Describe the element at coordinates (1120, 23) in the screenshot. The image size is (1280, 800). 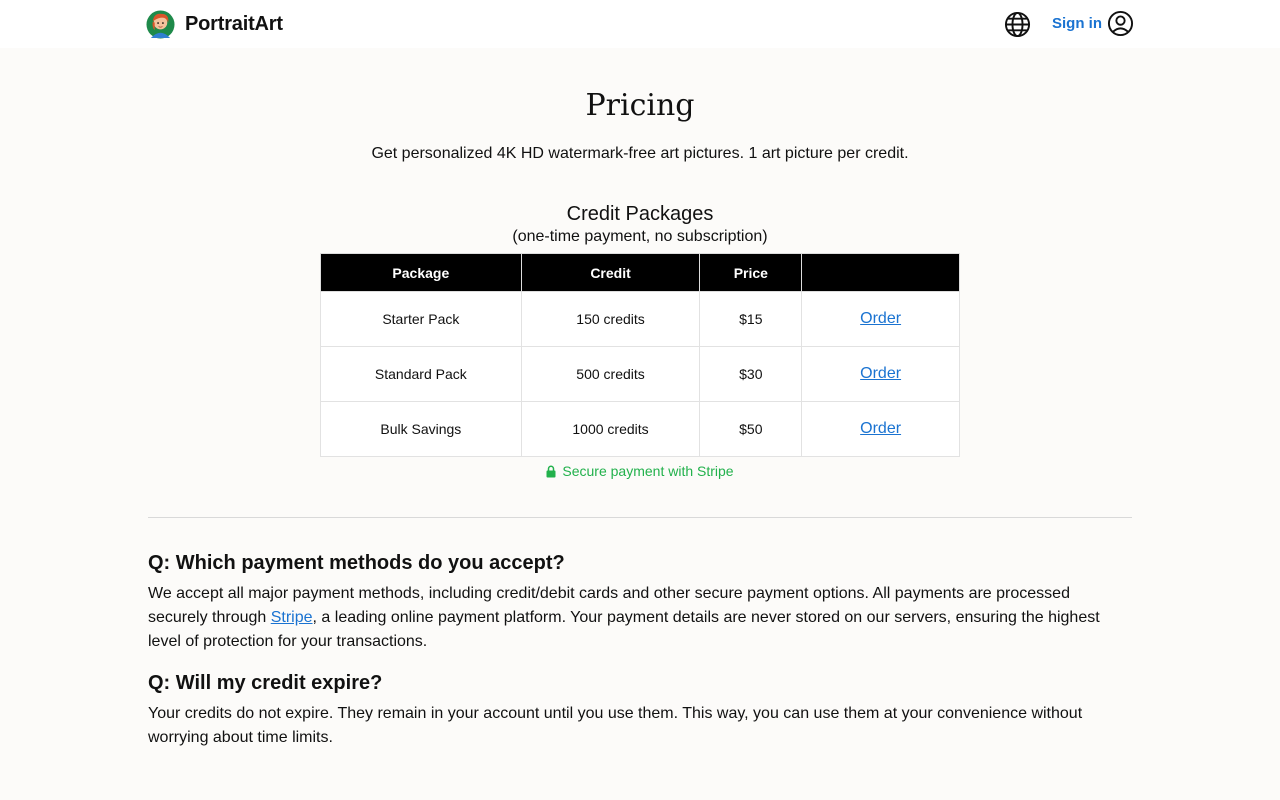
I see `user-circle-icon` at that location.